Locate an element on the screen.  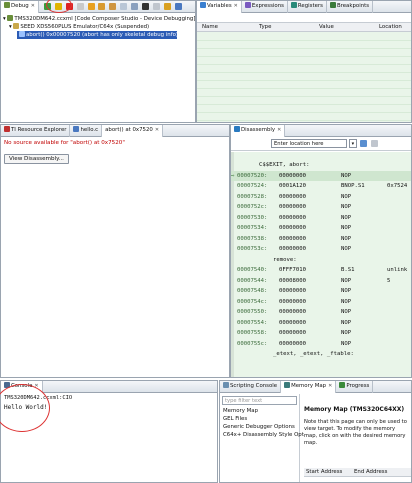
suspend-icon is located at coordinates (58, 6).